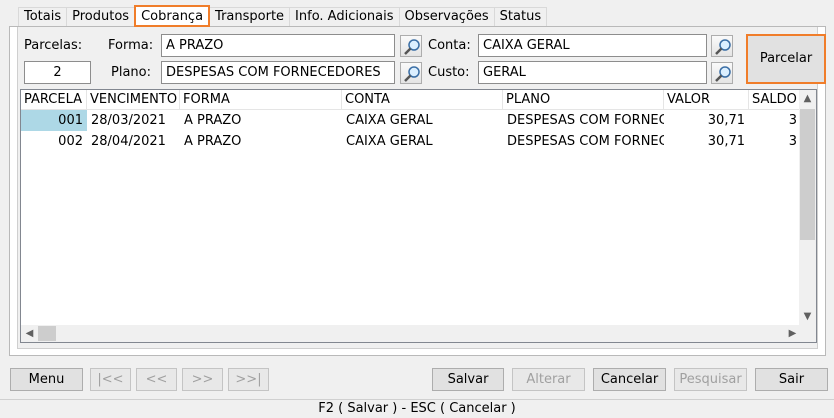 The image size is (834, 418). Describe the element at coordinates (46, 379) in the screenshot. I see `menu-button: Menu` at that location.